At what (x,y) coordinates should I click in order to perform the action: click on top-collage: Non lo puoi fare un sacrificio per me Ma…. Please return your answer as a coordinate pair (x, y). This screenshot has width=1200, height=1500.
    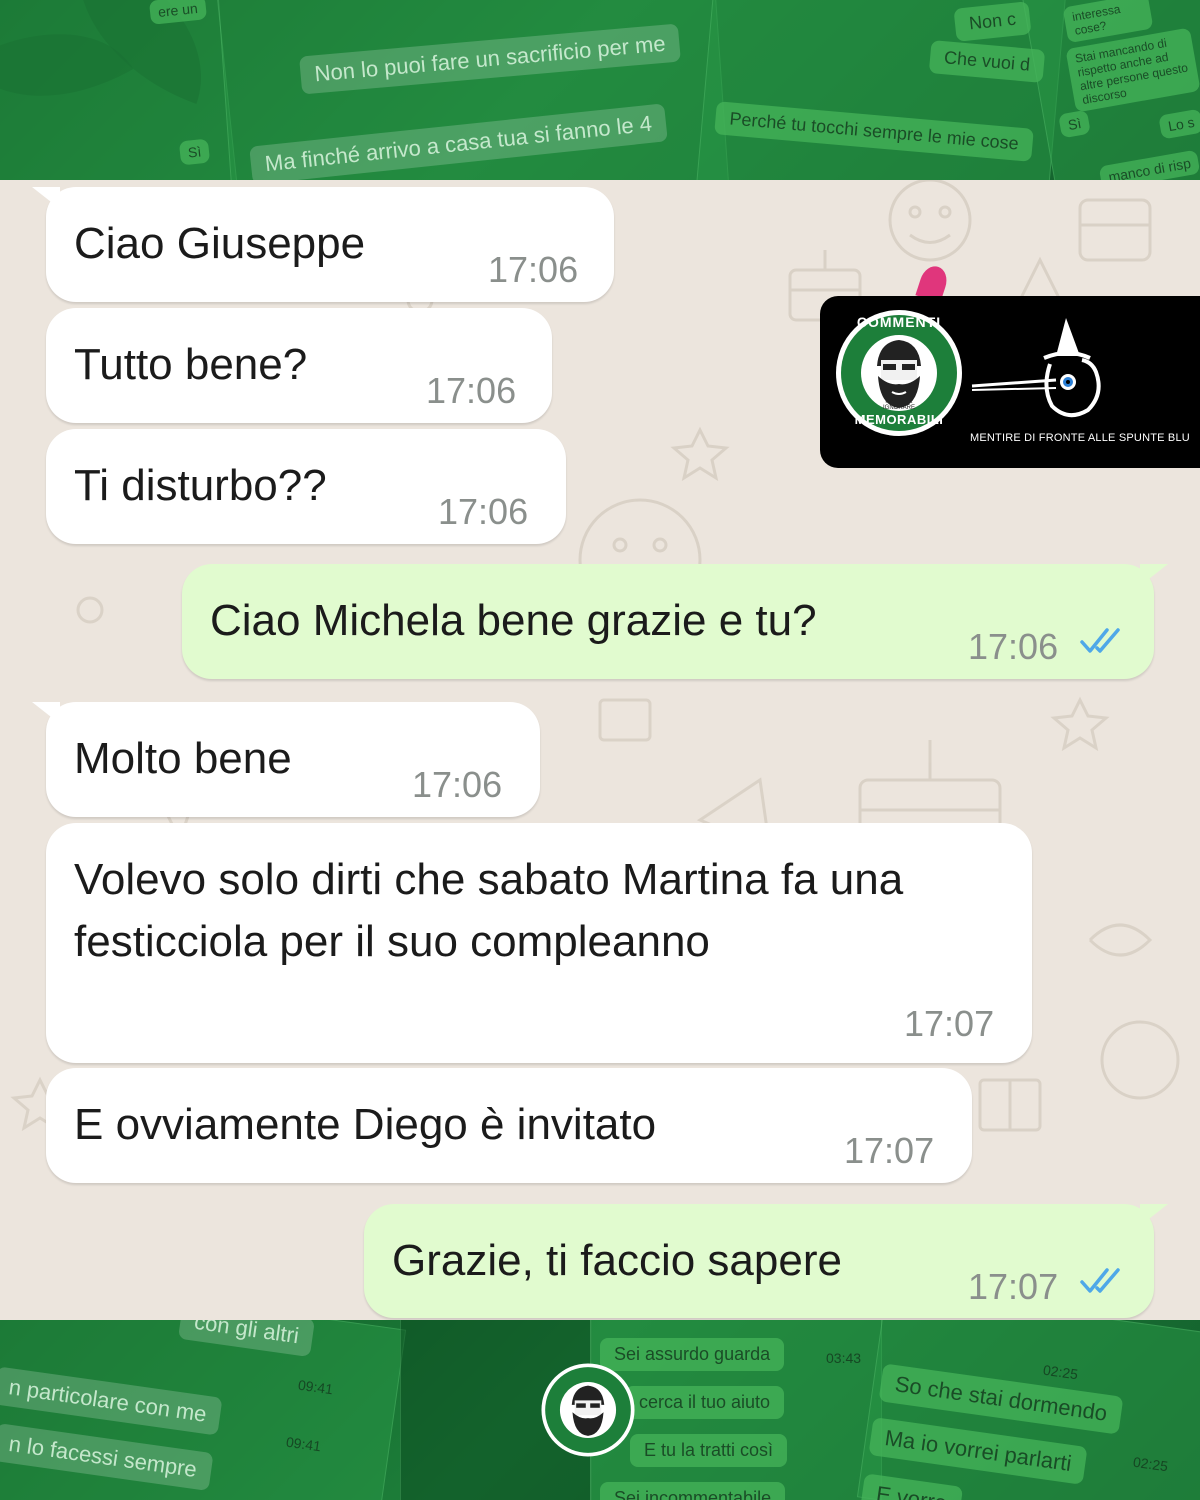
    Looking at the image, I should click on (600, 90).